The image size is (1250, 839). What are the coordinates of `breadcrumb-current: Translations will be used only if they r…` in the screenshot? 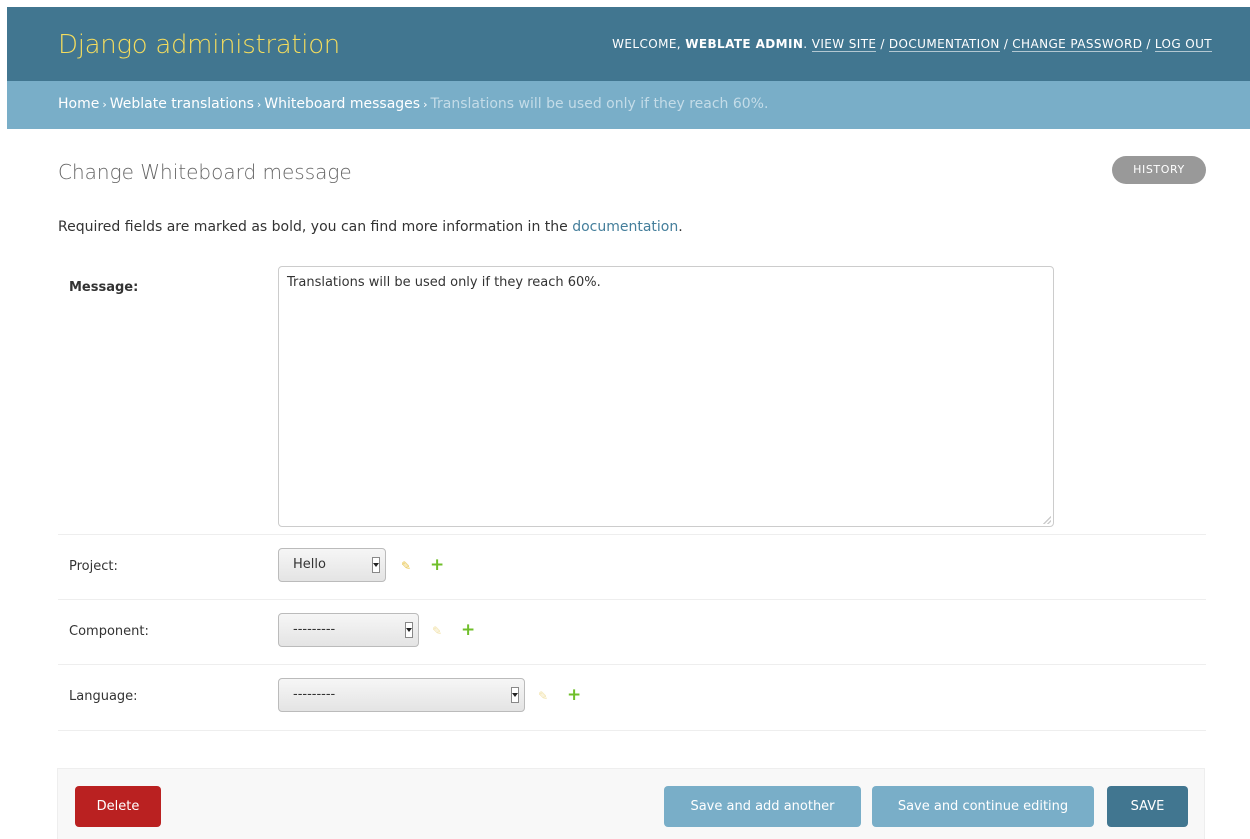 It's located at (599, 104).